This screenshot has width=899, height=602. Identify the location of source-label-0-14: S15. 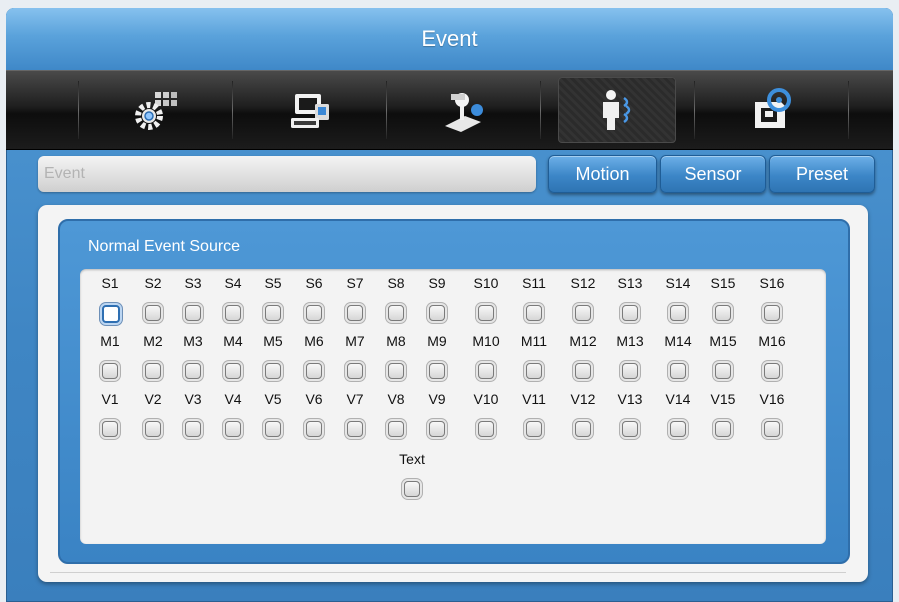
(723, 283).